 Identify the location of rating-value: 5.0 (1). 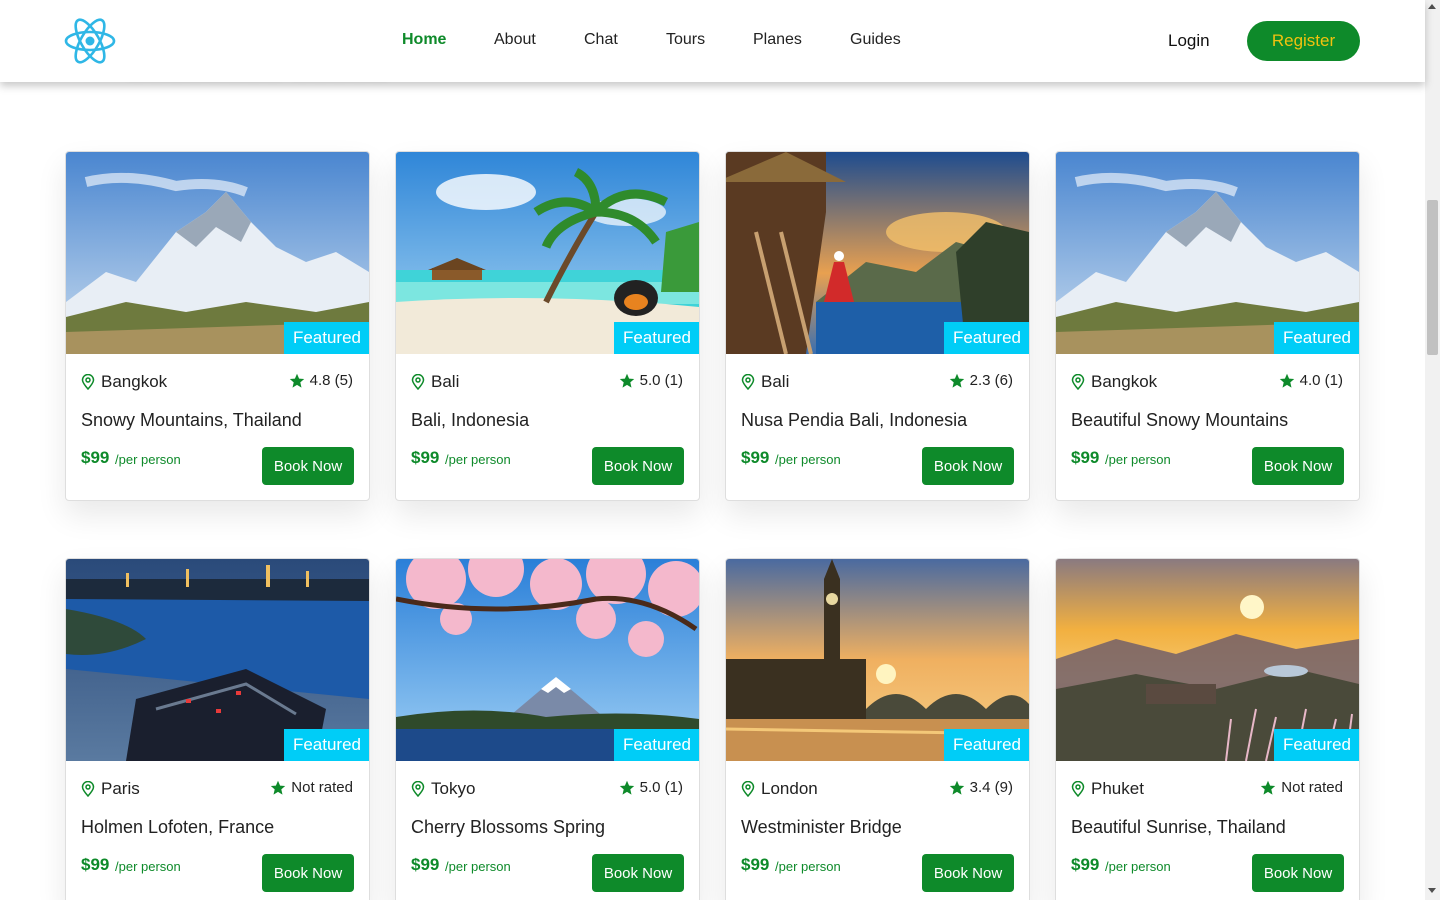
(661, 787).